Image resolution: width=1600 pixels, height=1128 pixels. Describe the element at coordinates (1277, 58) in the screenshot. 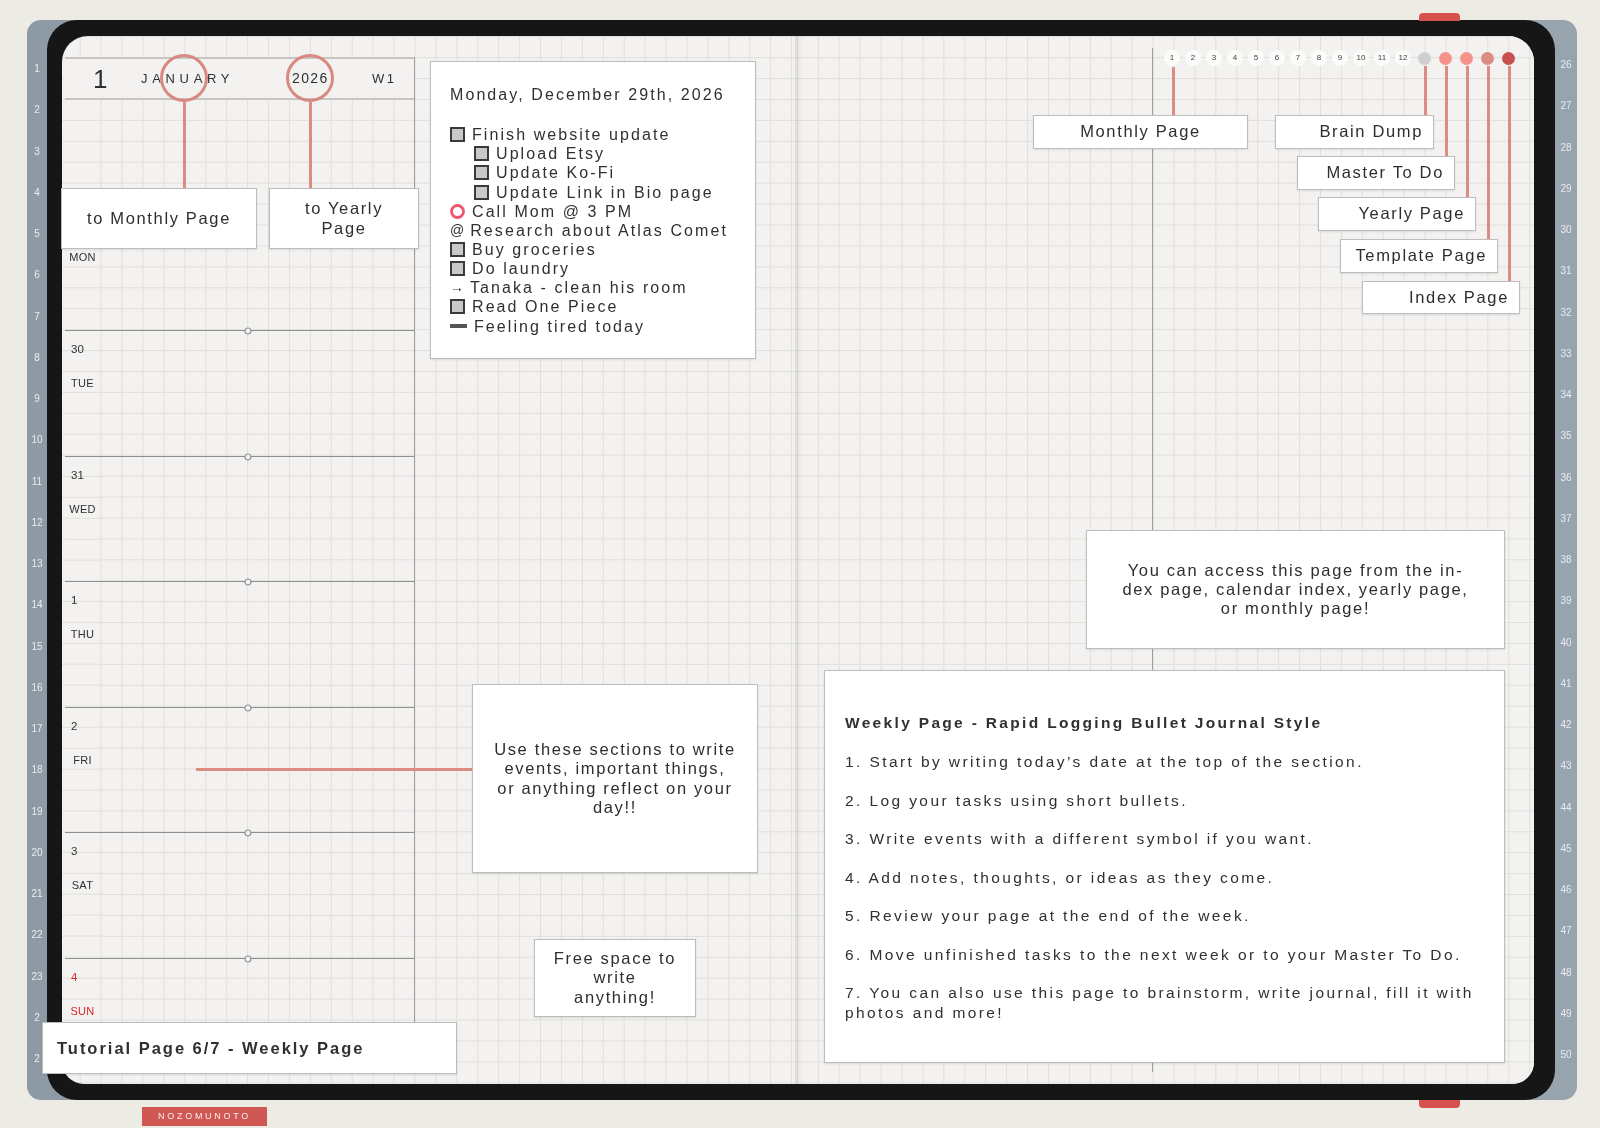

I see `month-tab: 6` at that location.